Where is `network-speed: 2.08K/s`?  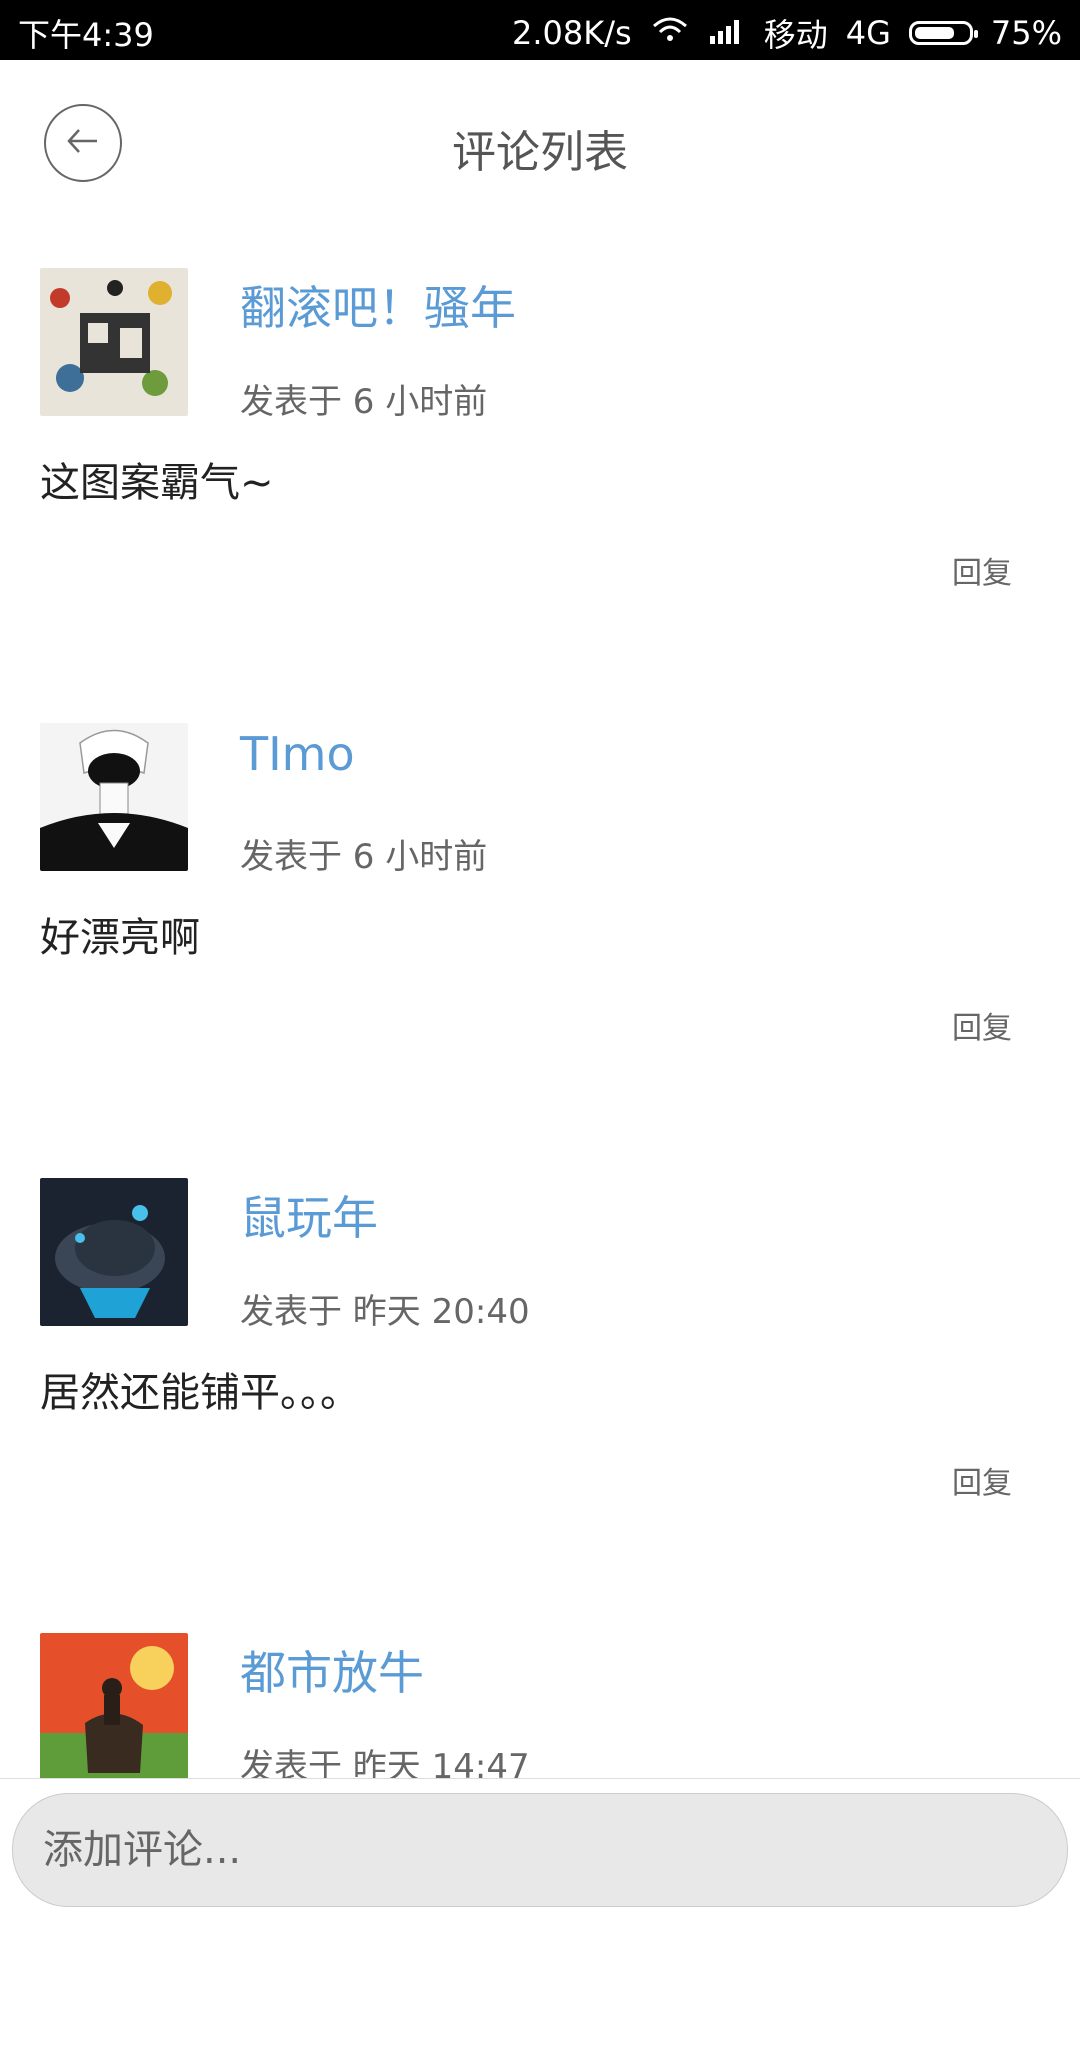 network-speed: 2.08K/s is located at coordinates (572, 33).